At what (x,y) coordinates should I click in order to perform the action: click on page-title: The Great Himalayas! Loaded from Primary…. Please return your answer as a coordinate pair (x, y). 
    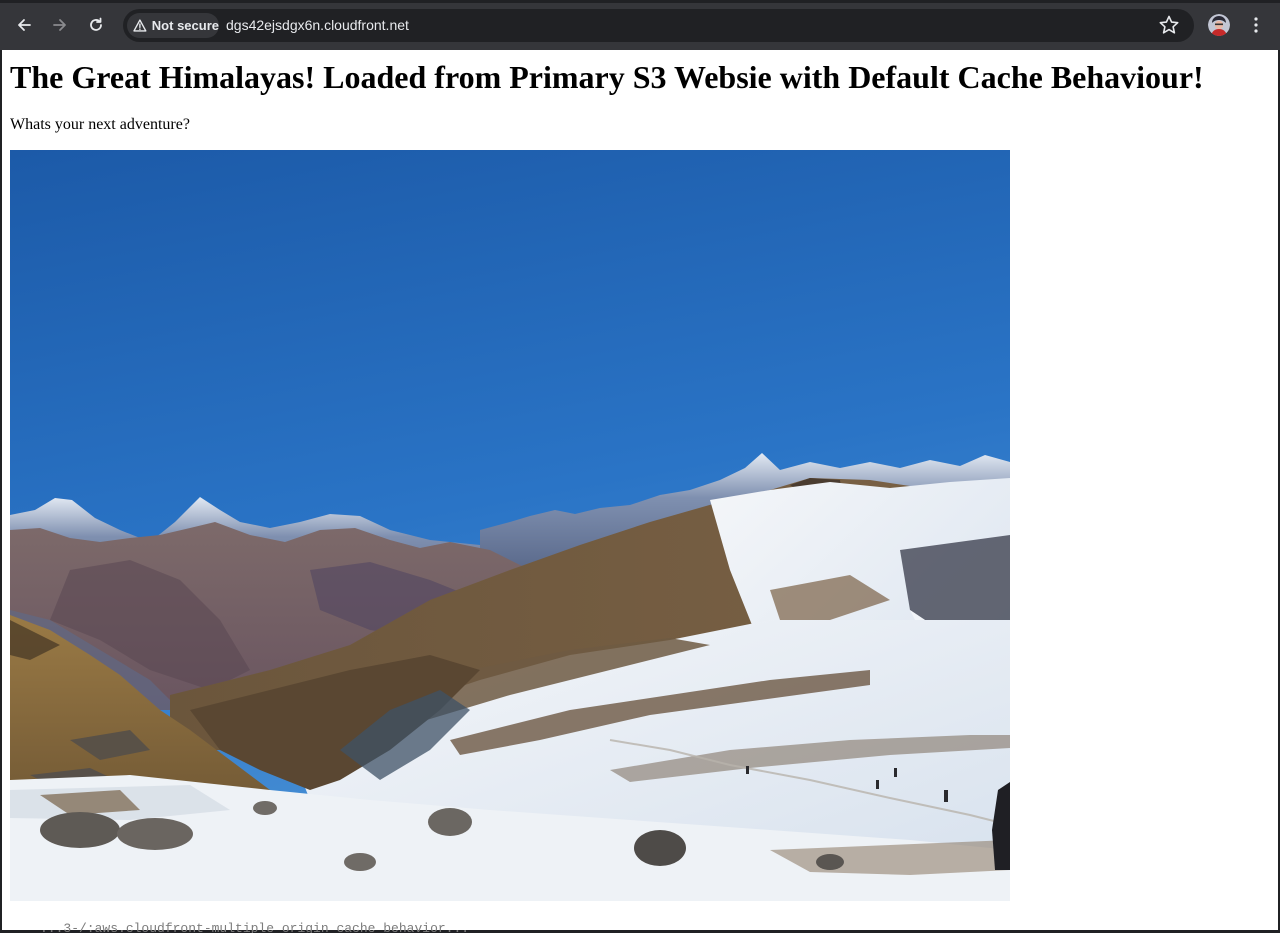
    Looking at the image, I should click on (607, 77).